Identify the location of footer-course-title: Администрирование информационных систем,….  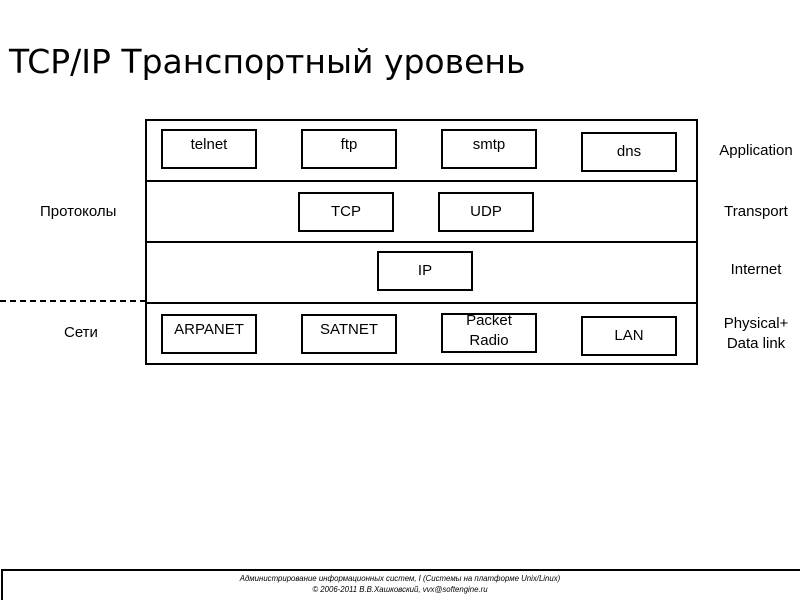
(400, 578).